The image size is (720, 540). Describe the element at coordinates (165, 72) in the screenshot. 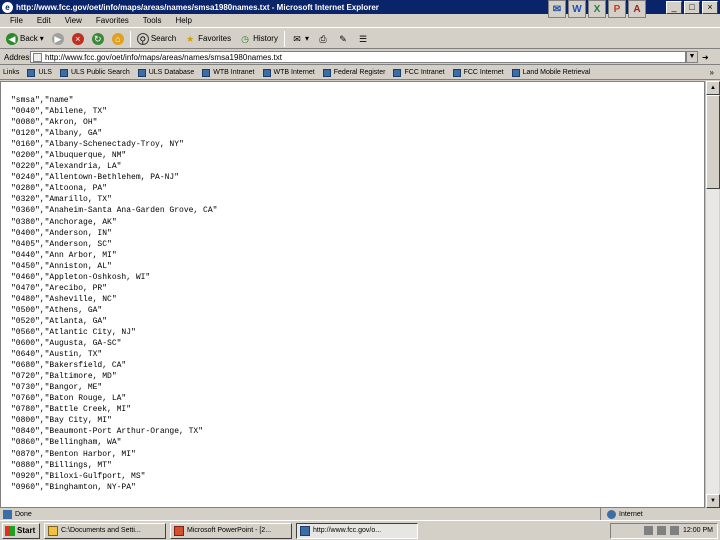

I see `link-uls-database: ULS Database` at that location.